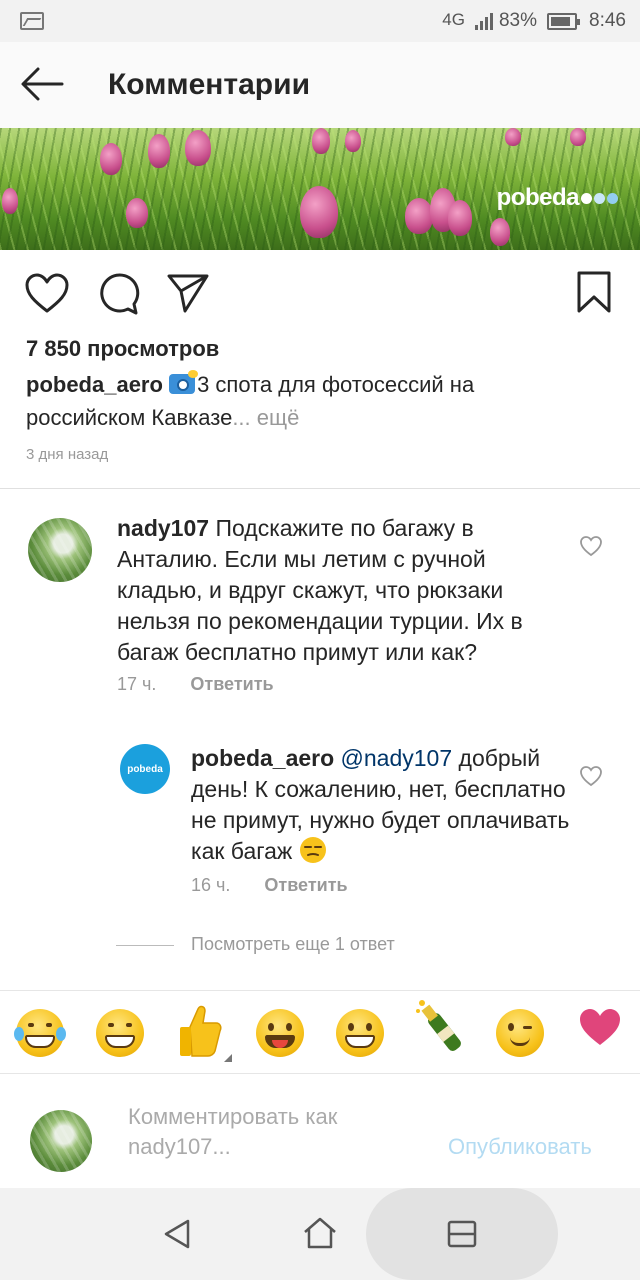  Describe the element at coordinates (520, 1033) in the screenshot. I see `wink-emoji-icon` at that location.